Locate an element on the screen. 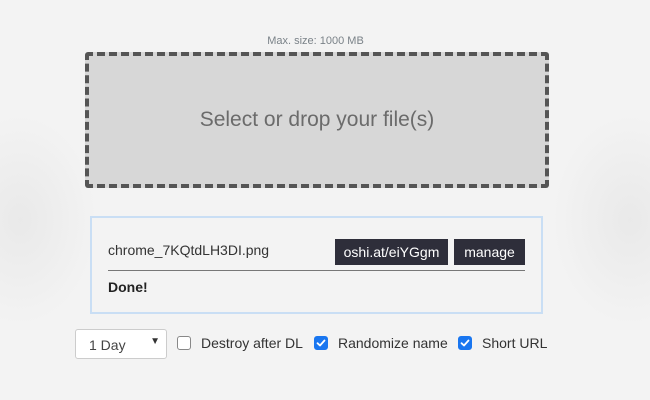 This screenshot has width=650, height=400. randomize-name-checkbox is located at coordinates (321, 343).